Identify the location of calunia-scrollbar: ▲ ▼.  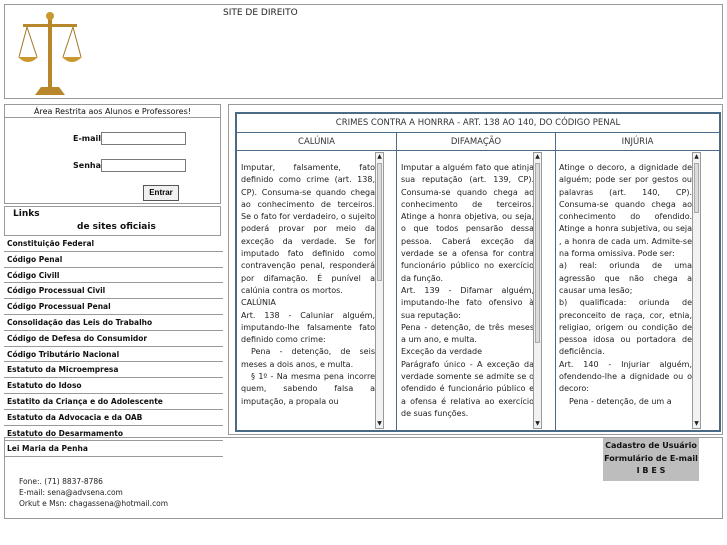
(379, 290).